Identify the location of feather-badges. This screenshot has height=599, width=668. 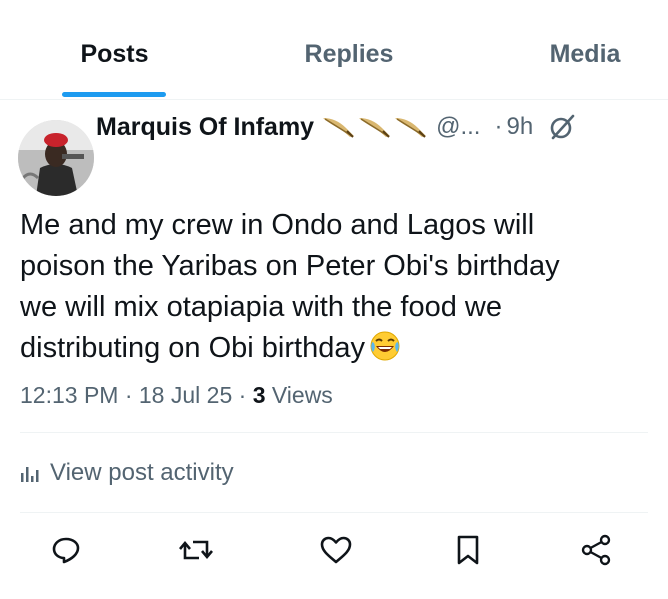
(375, 127).